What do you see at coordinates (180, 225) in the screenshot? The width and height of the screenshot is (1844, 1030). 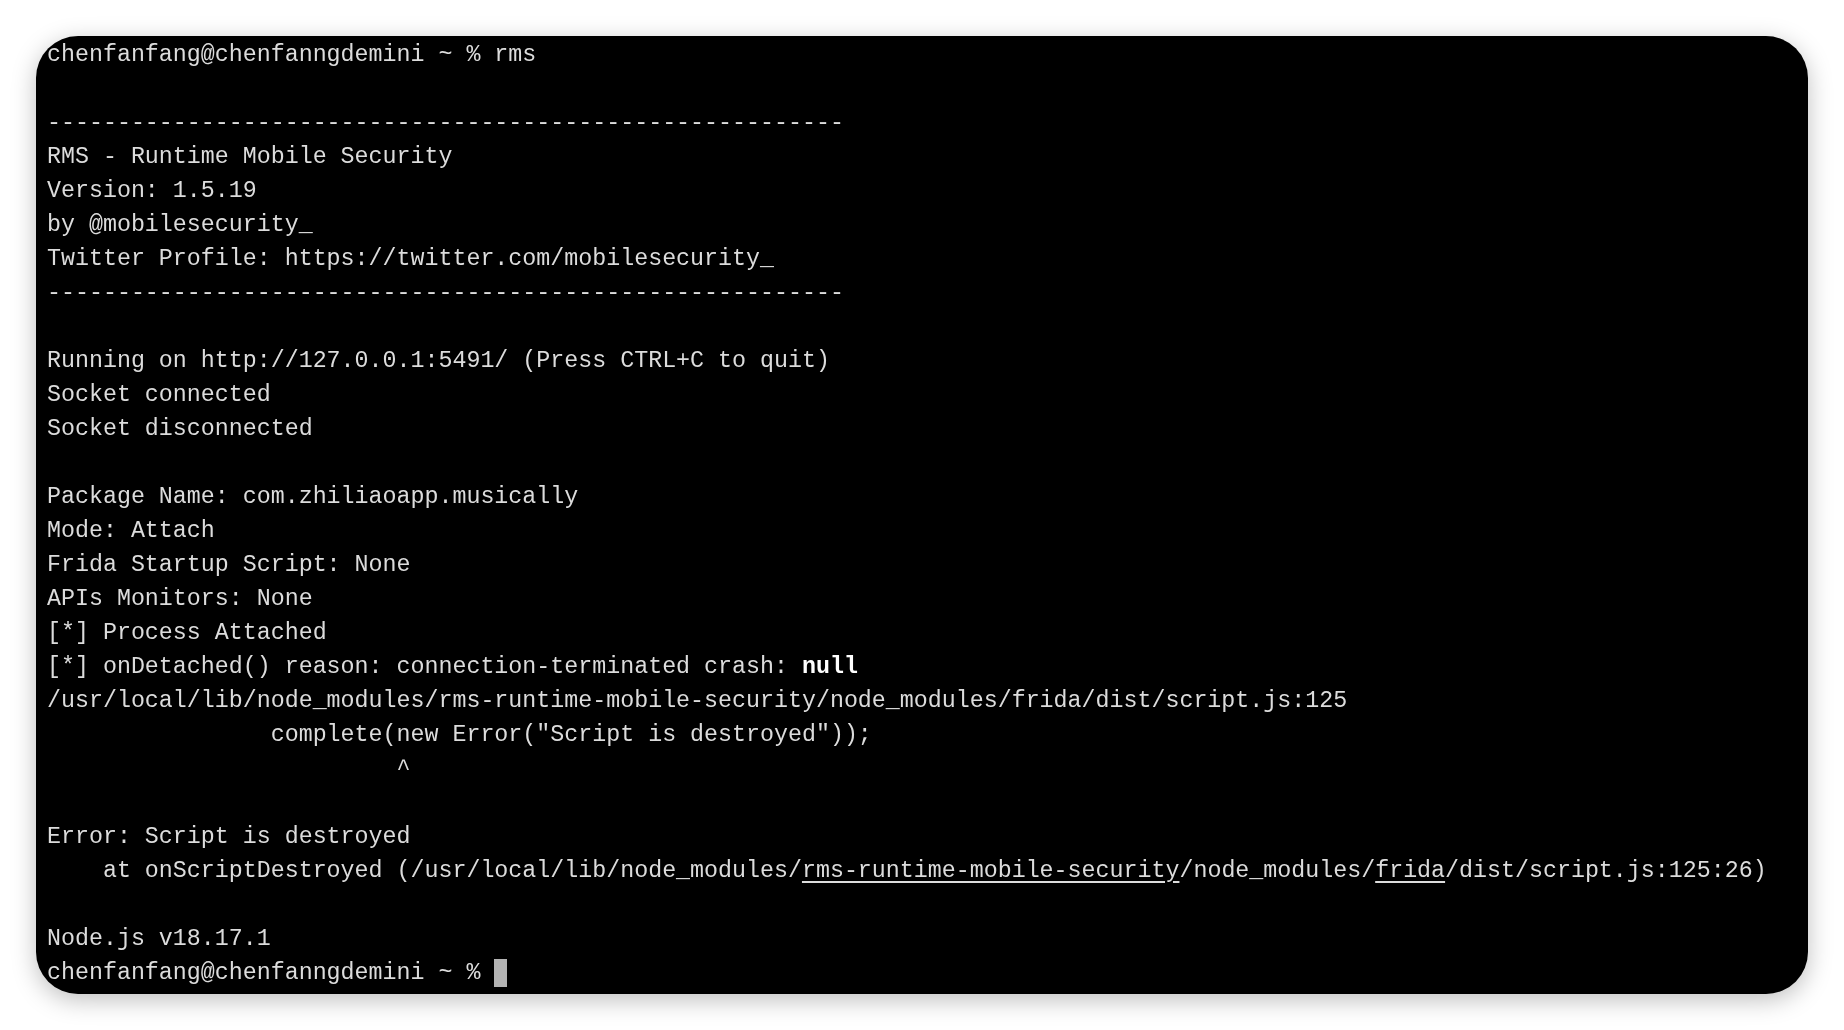 I see `output-line: by @mobilesecurity_` at bounding box center [180, 225].